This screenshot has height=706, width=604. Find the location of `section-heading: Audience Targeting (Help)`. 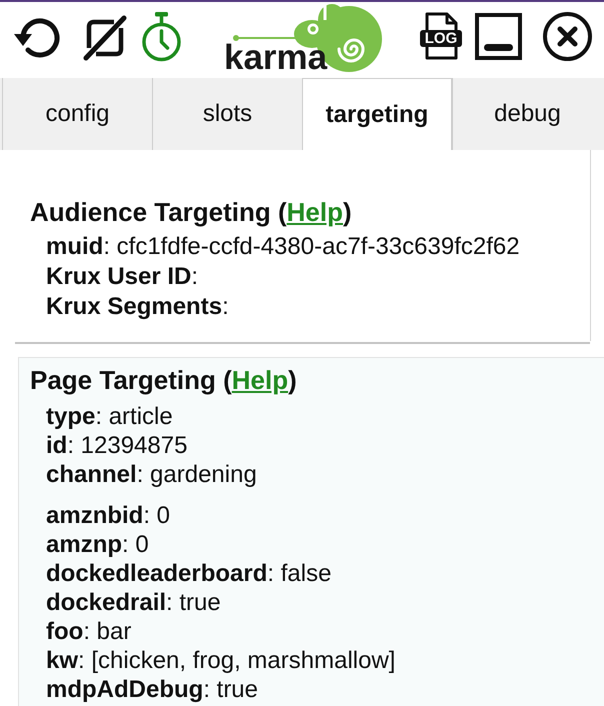

section-heading: Audience Targeting (Help) is located at coordinates (191, 212).